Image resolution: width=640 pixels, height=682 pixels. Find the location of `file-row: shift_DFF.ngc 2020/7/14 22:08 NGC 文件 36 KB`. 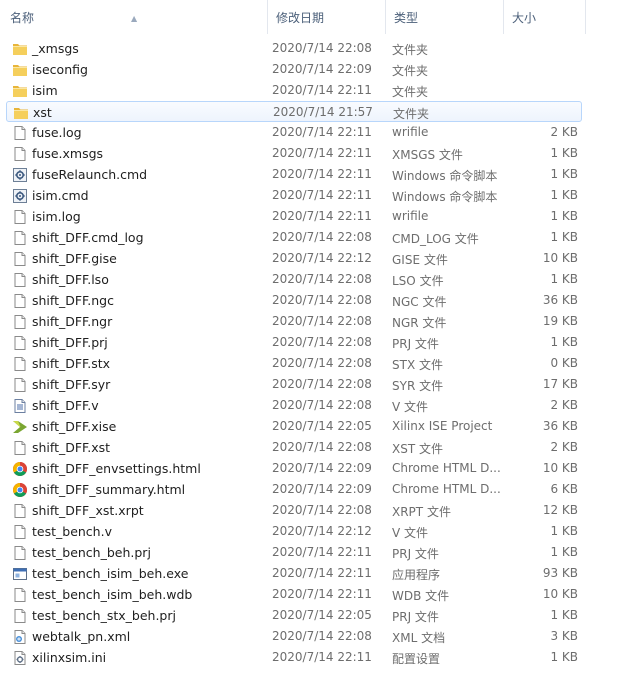

file-row: shift_DFF.ngc 2020/7/14 22:08 NGC 文件 36 KB is located at coordinates (294, 300).